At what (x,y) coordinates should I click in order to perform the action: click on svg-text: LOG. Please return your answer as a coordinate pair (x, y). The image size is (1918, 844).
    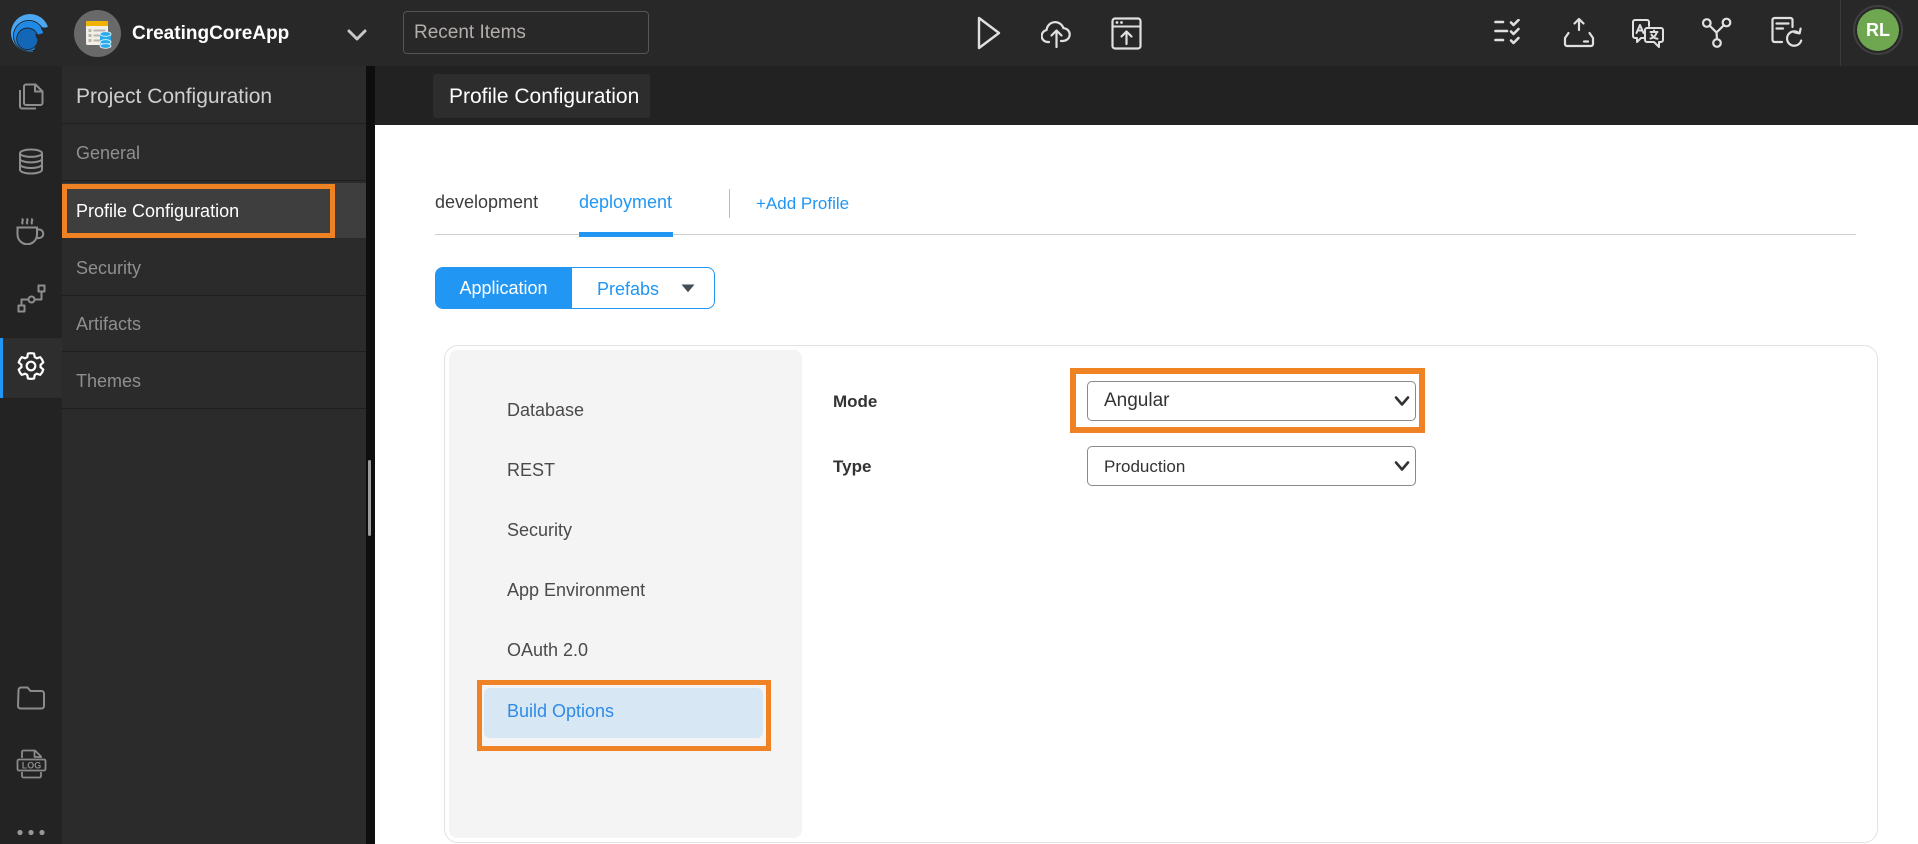
    Looking at the image, I should click on (32, 766).